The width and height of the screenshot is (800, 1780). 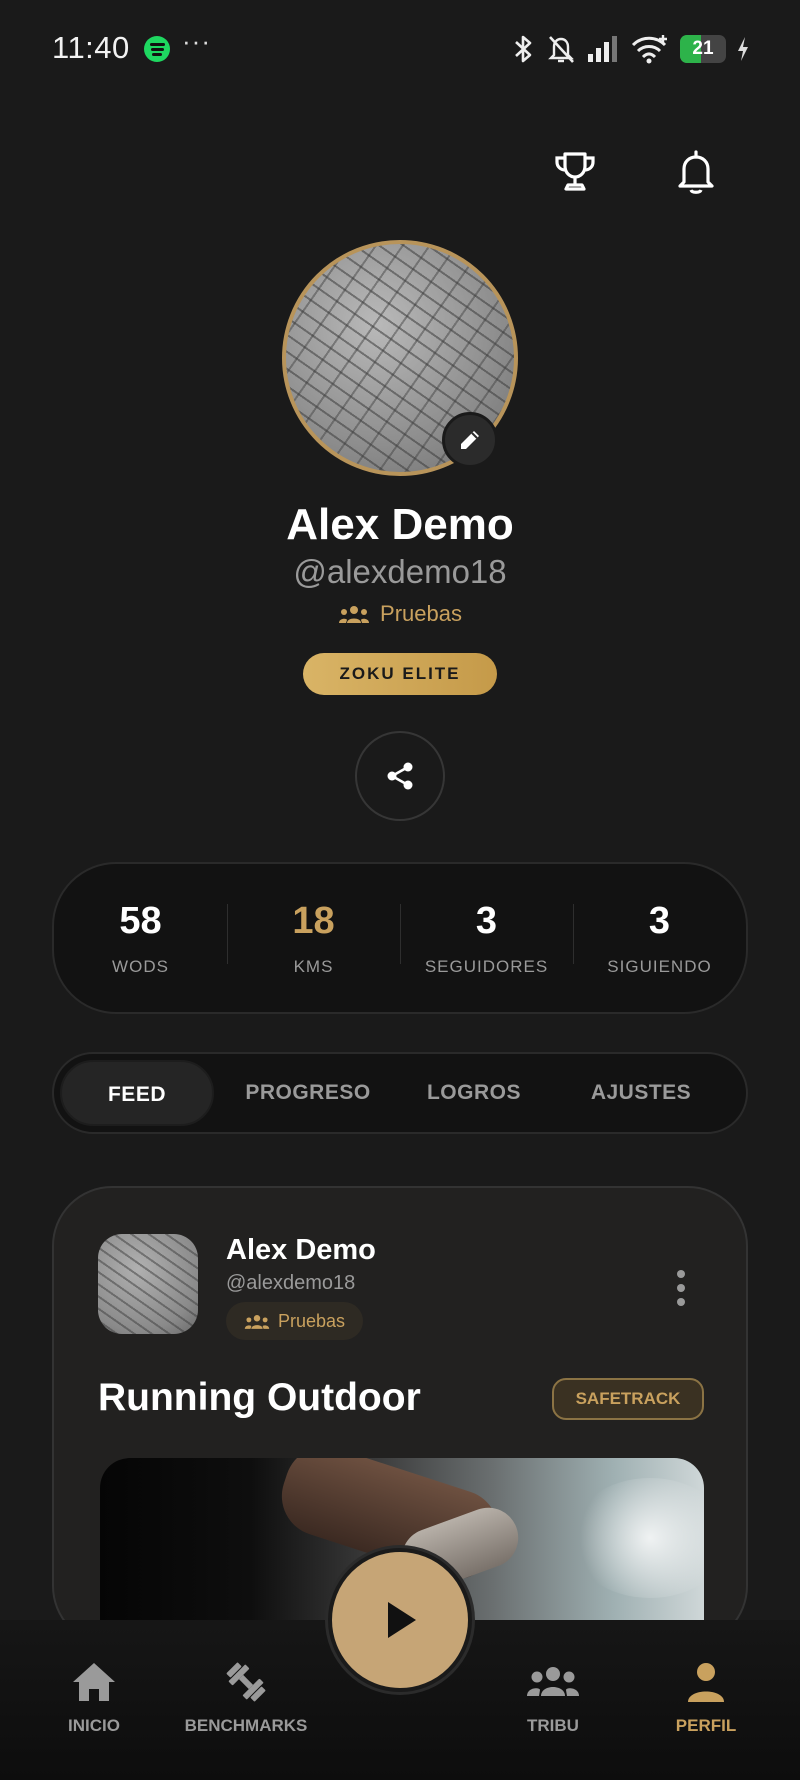 I want to click on nav-tribu-label: TRIBU, so click(x=553, y=1725).